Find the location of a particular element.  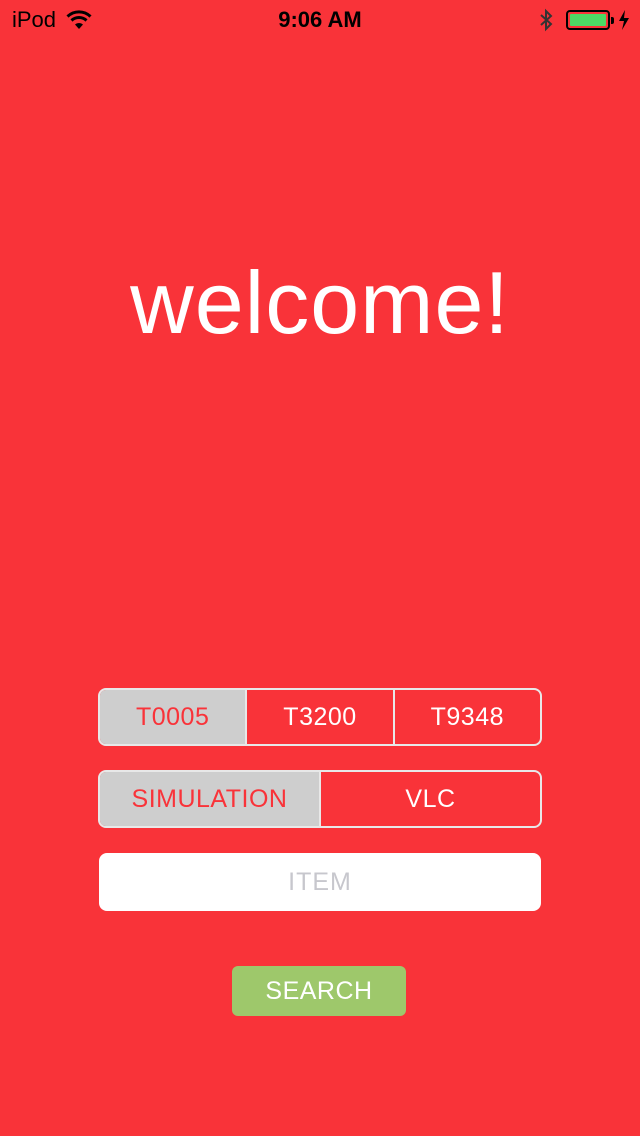

status-right is located at coordinates (584, 20).